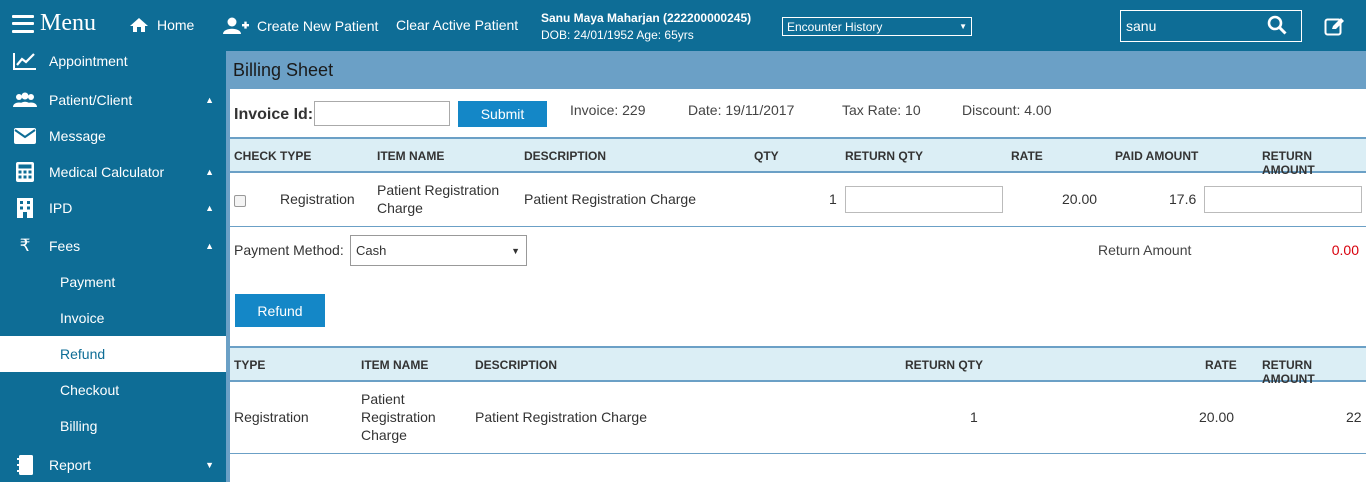 This screenshot has height=483, width=1366. What do you see at coordinates (113, 318) in the screenshot?
I see `sidebar-subitem-invoice: Invoice` at bounding box center [113, 318].